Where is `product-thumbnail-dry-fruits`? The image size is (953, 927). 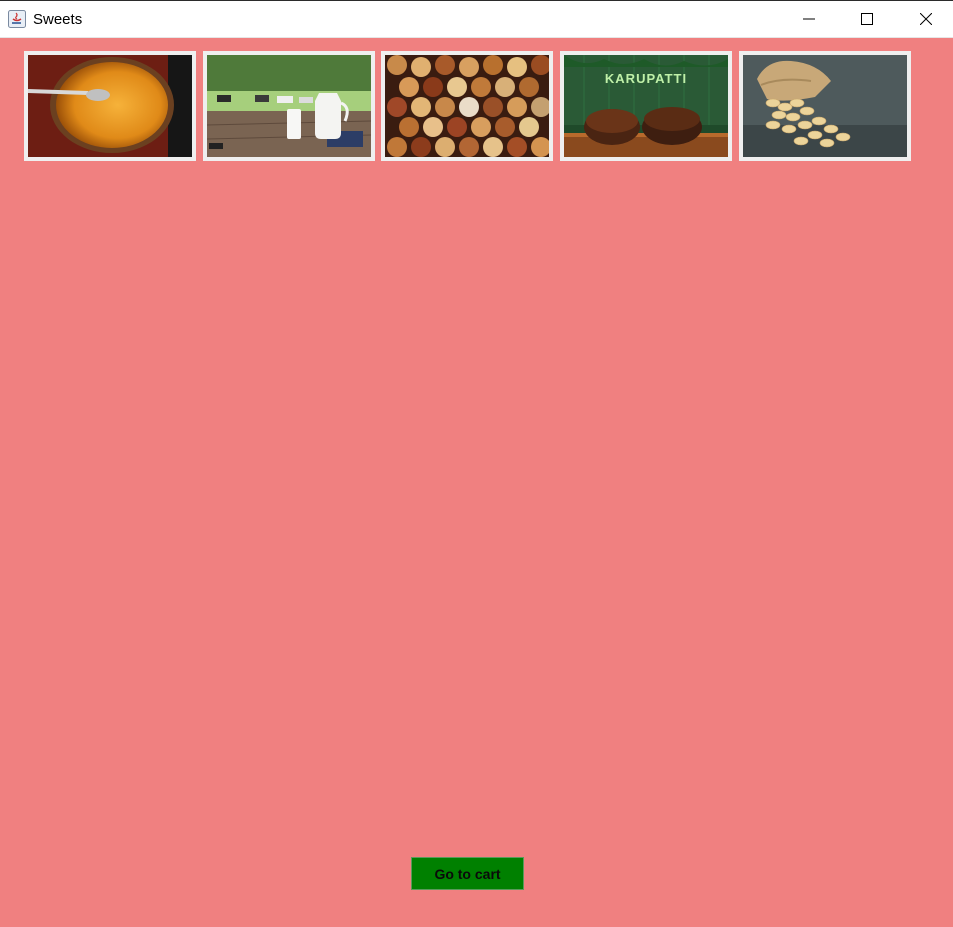
product-thumbnail-dry-fruits is located at coordinates (467, 106).